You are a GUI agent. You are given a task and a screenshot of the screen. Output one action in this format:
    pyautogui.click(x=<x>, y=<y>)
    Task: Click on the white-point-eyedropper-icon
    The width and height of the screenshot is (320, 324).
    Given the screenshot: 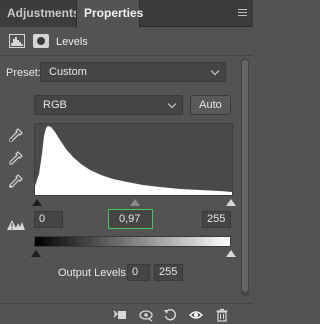 What is the action you would take?
    pyautogui.click(x=16, y=181)
    